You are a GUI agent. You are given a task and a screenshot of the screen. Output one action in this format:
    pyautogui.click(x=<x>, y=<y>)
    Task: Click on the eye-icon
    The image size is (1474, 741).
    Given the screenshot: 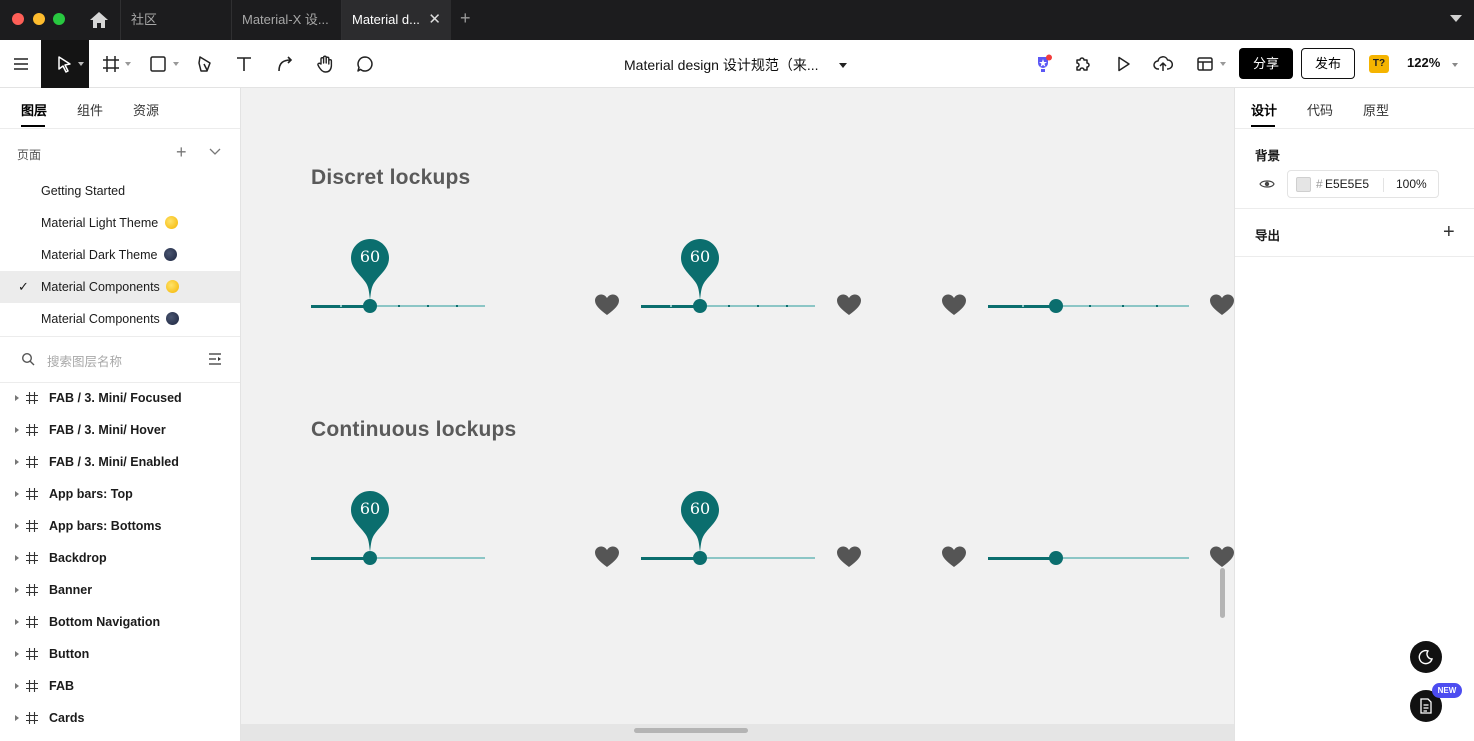 What is the action you would take?
    pyautogui.click(x=1267, y=184)
    